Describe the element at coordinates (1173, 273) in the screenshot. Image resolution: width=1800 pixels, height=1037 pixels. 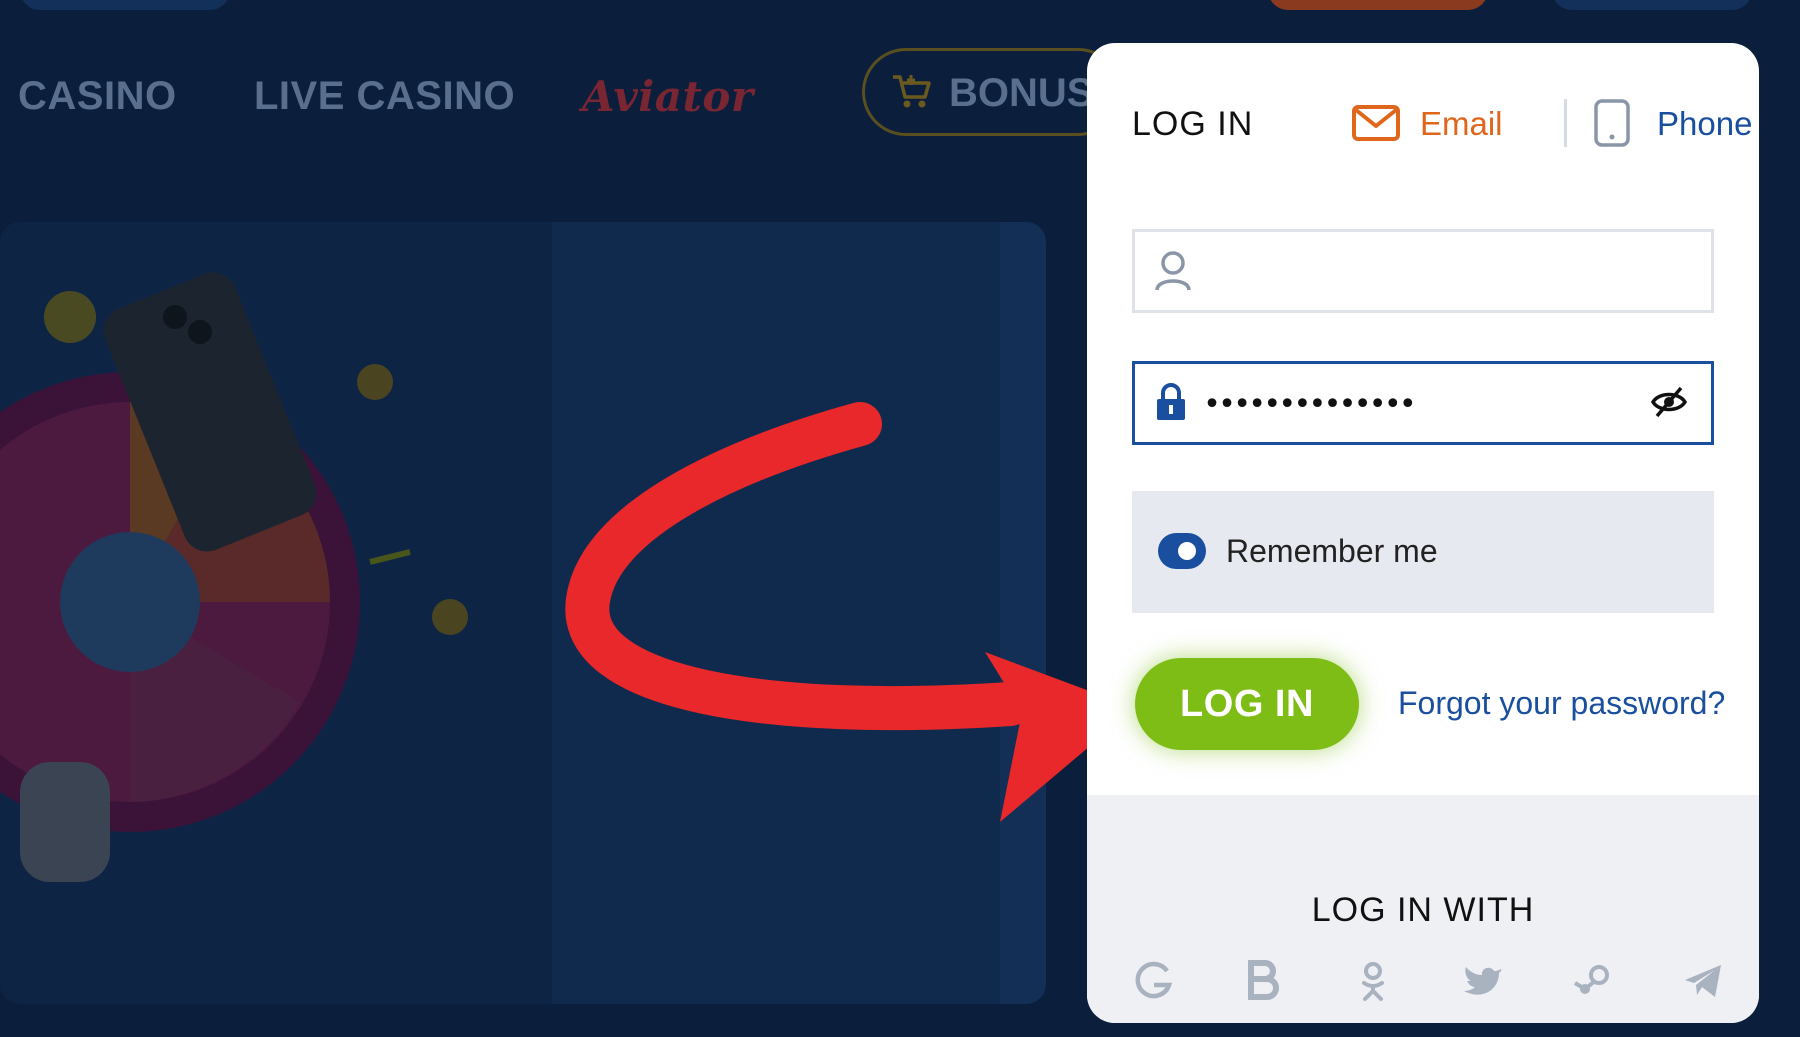
I see `user-icon` at that location.